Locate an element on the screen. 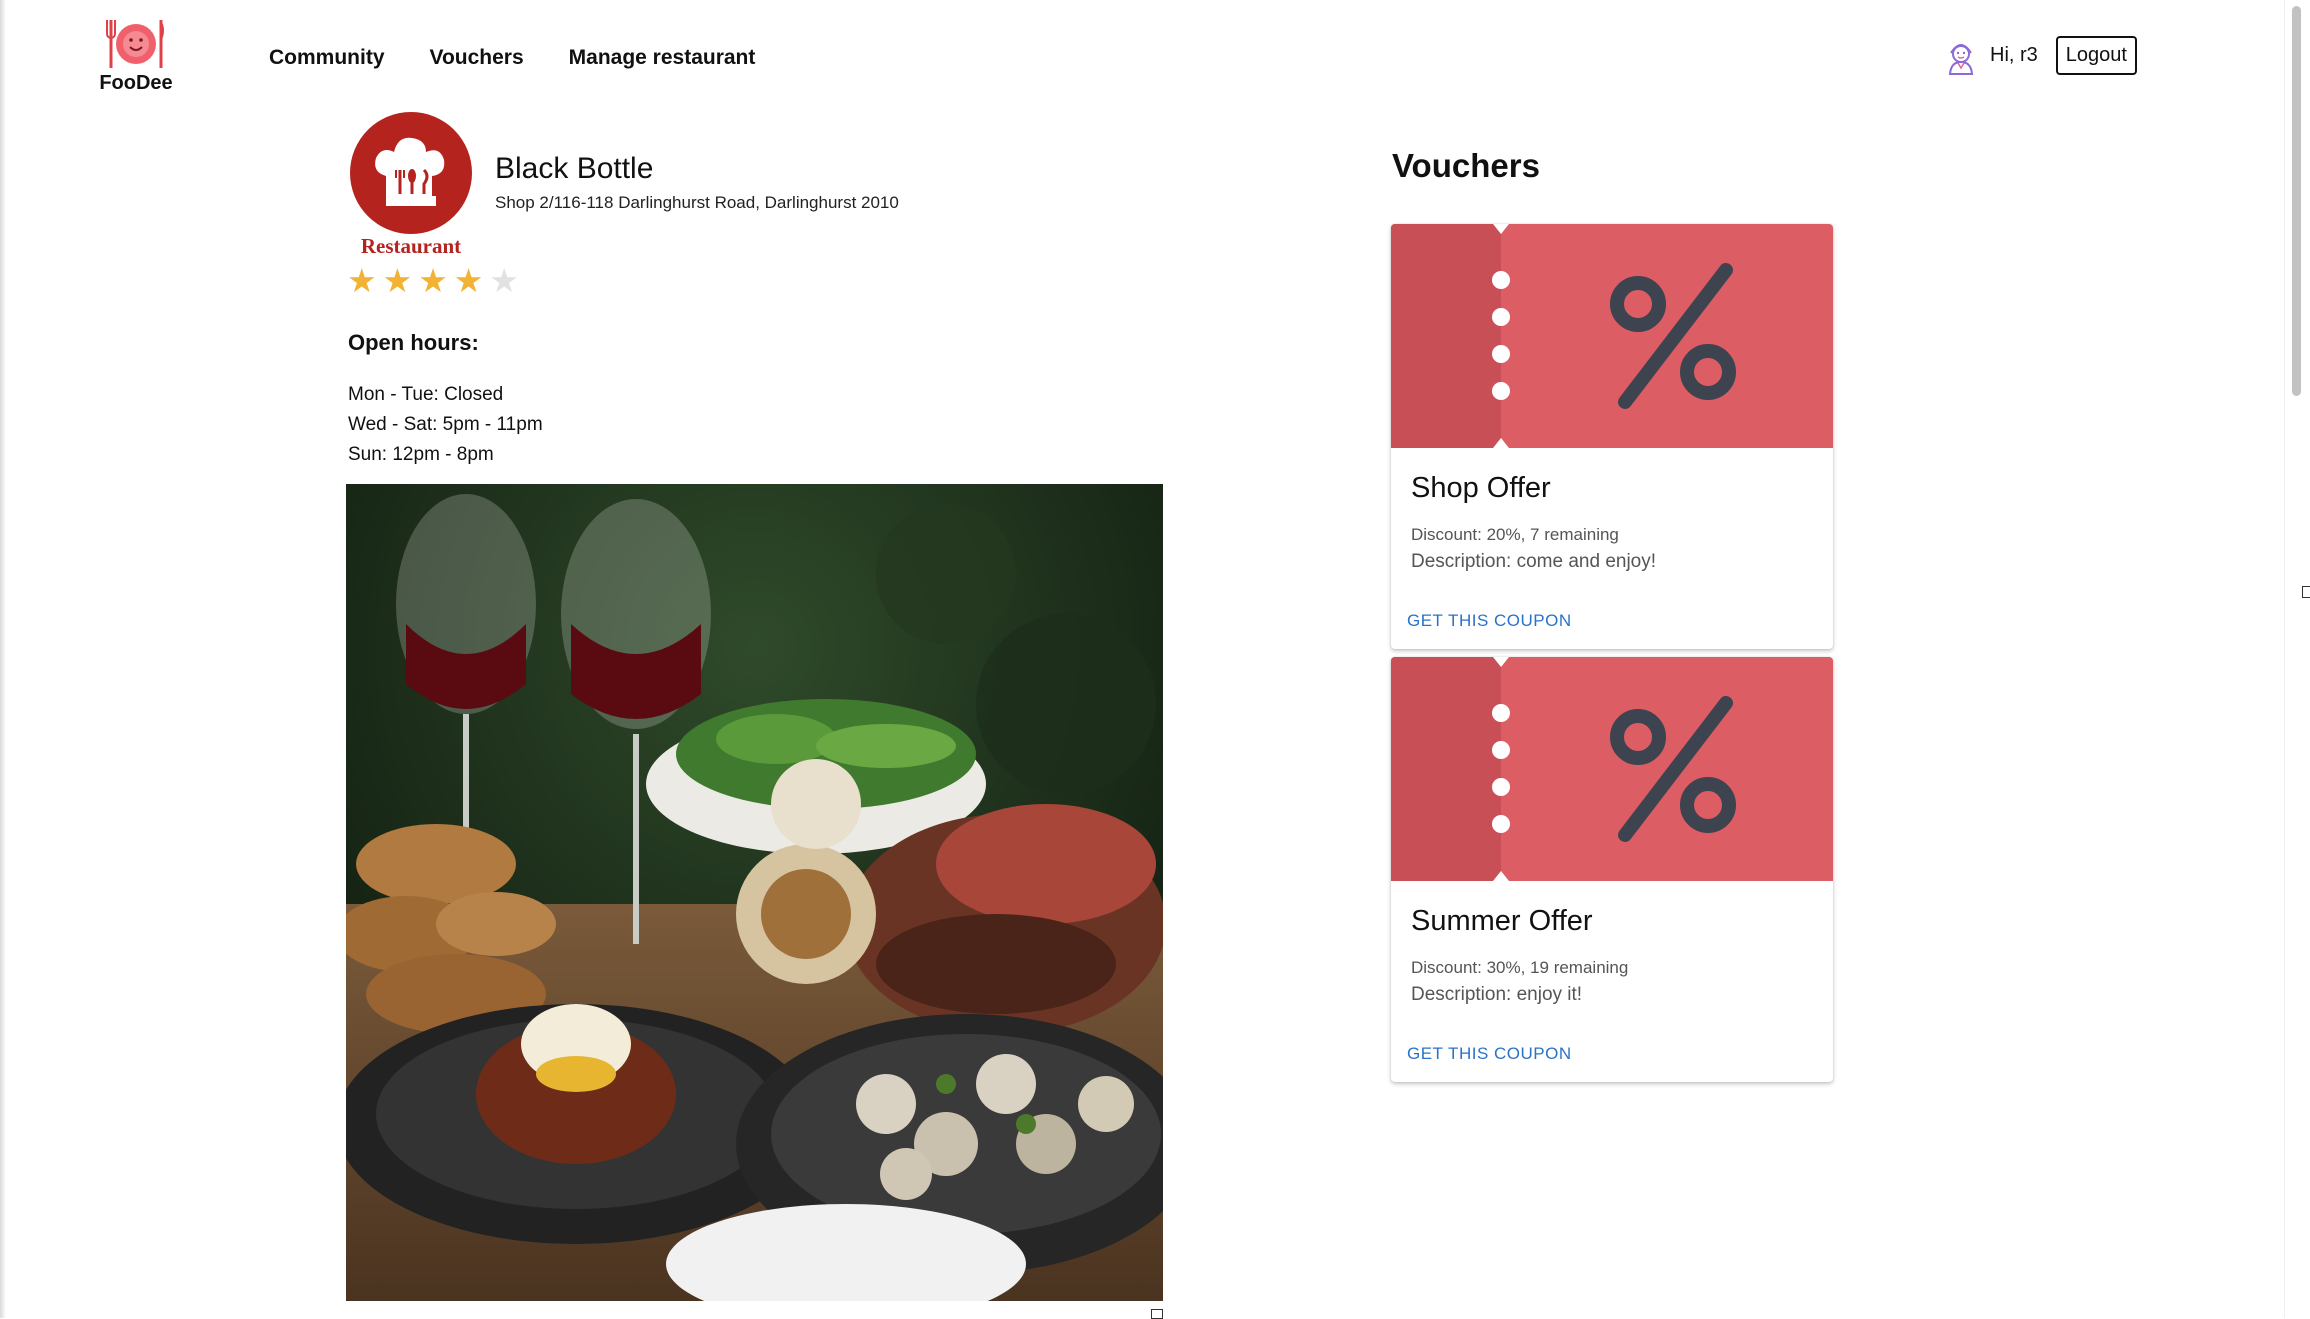 The width and height of the screenshot is (2310, 1319). chef-hat-icon is located at coordinates (411, 173).